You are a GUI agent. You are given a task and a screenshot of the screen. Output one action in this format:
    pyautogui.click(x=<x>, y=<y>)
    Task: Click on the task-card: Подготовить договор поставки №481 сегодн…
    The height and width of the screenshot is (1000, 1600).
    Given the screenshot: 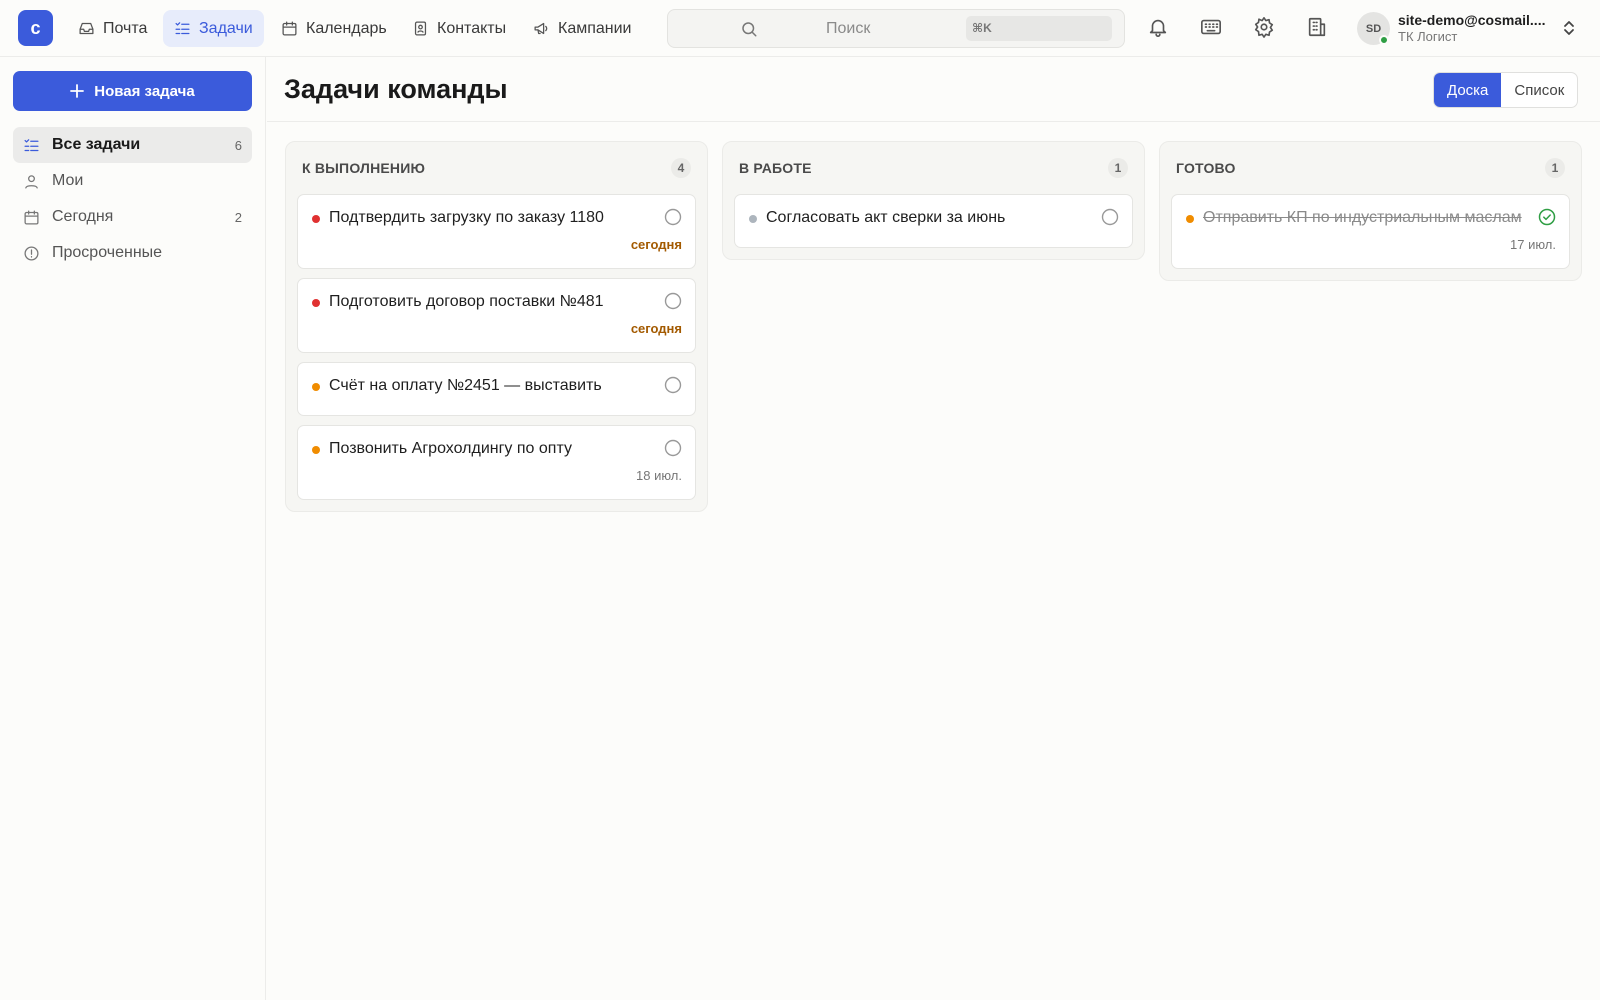 What is the action you would take?
    pyautogui.click(x=496, y=315)
    